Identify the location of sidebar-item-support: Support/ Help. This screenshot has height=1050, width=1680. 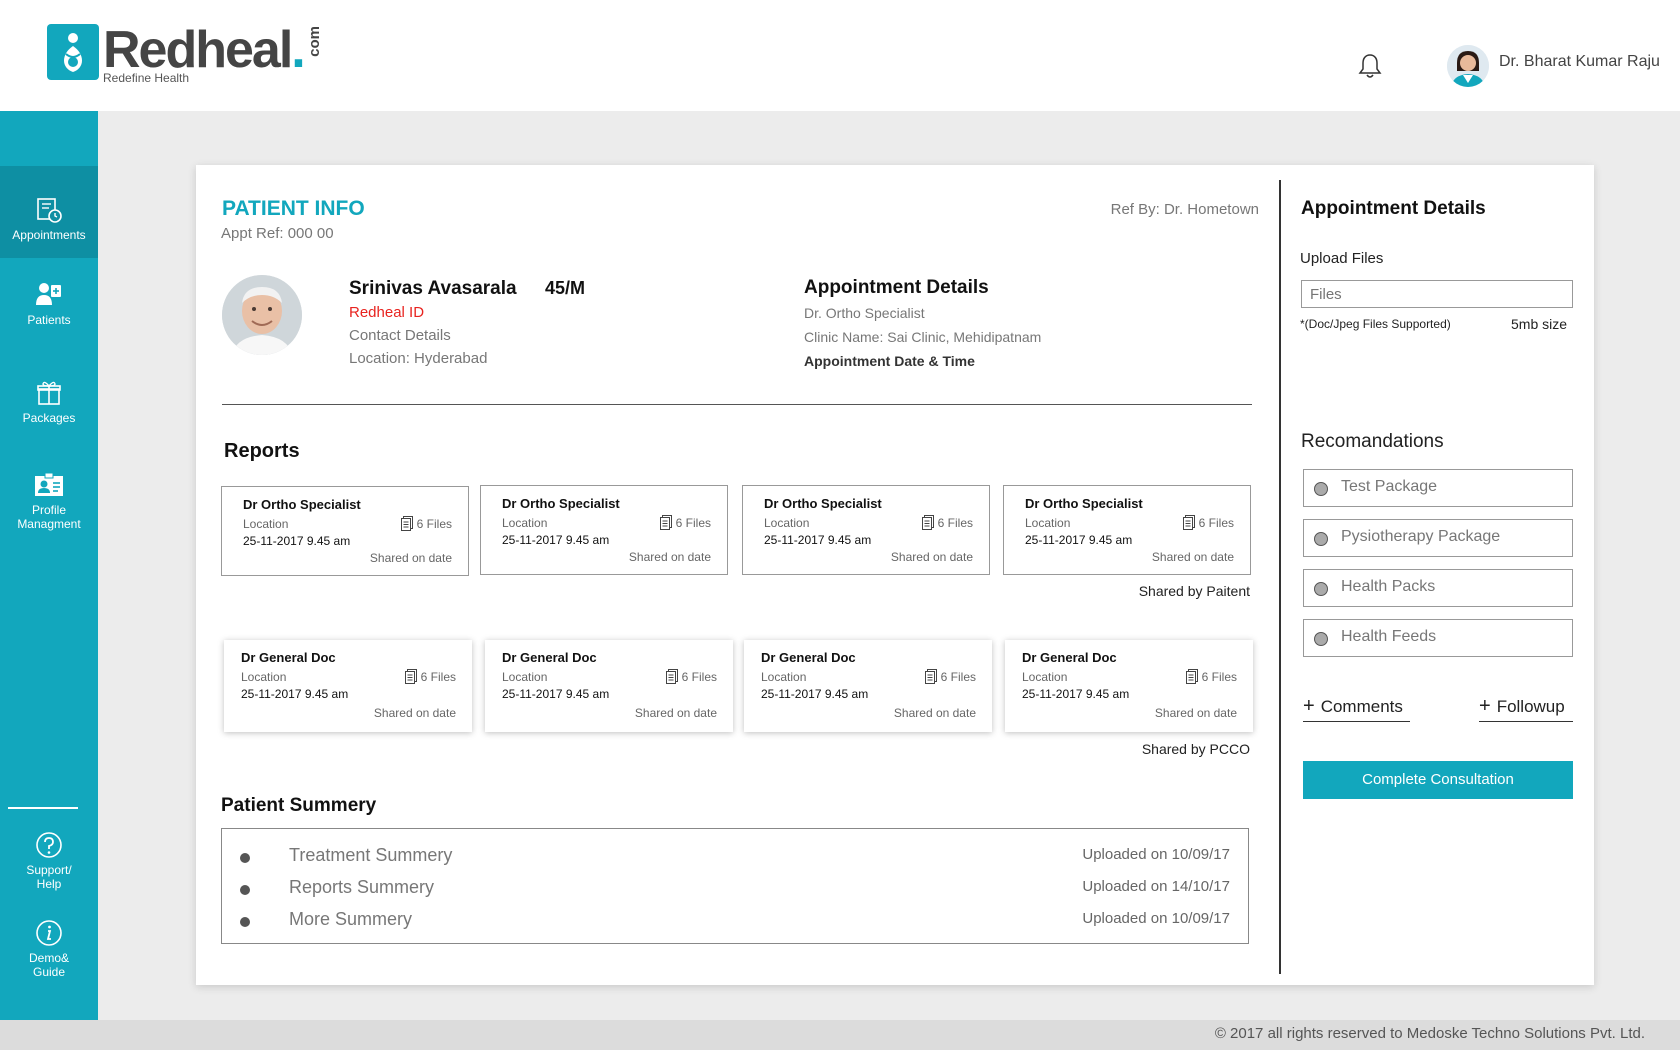
(49, 871).